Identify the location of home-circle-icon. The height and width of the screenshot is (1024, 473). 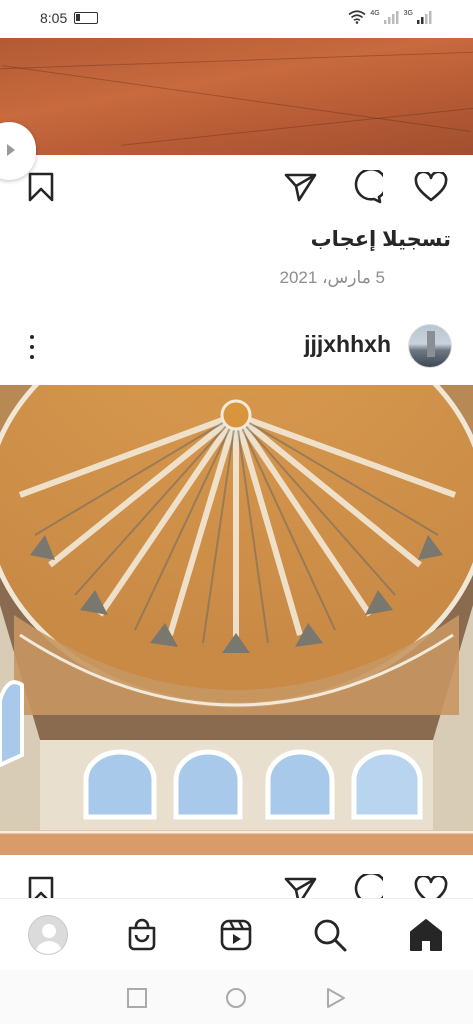
(236, 998).